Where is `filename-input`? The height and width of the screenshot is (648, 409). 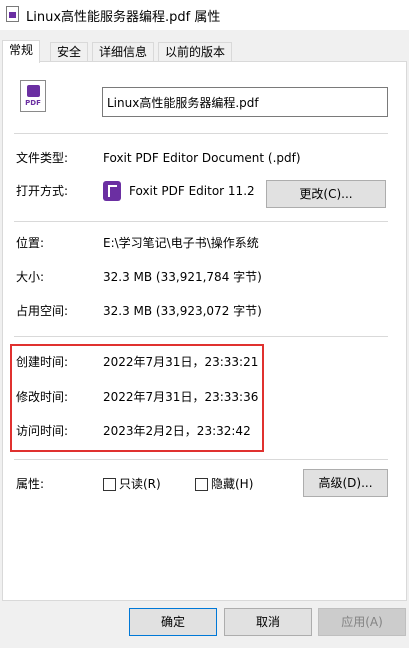 filename-input is located at coordinates (245, 102).